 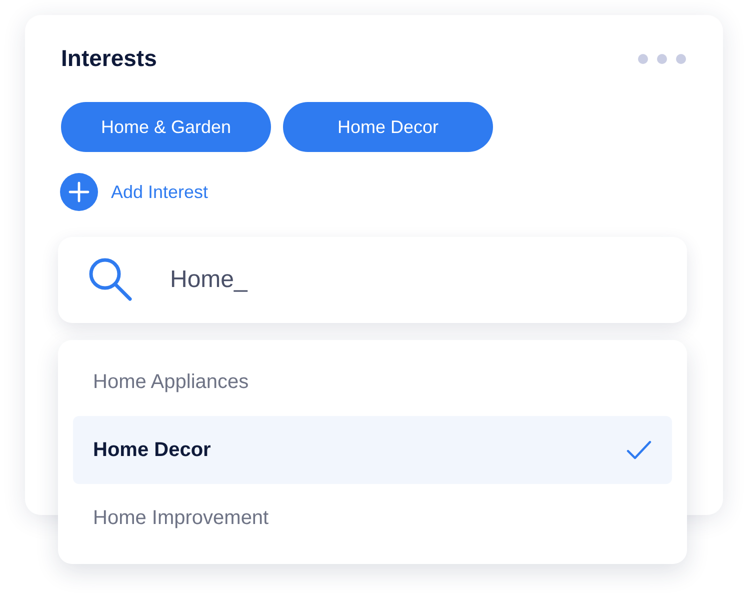 What do you see at coordinates (79, 192) in the screenshot?
I see `plus-icon` at bounding box center [79, 192].